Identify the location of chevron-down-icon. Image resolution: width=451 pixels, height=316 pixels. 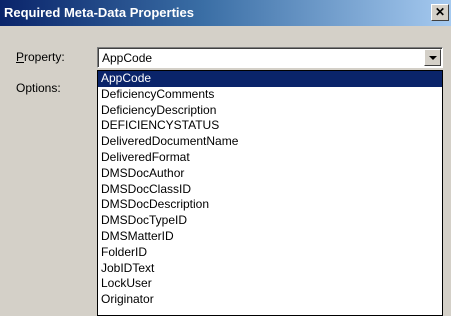
(432, 57).